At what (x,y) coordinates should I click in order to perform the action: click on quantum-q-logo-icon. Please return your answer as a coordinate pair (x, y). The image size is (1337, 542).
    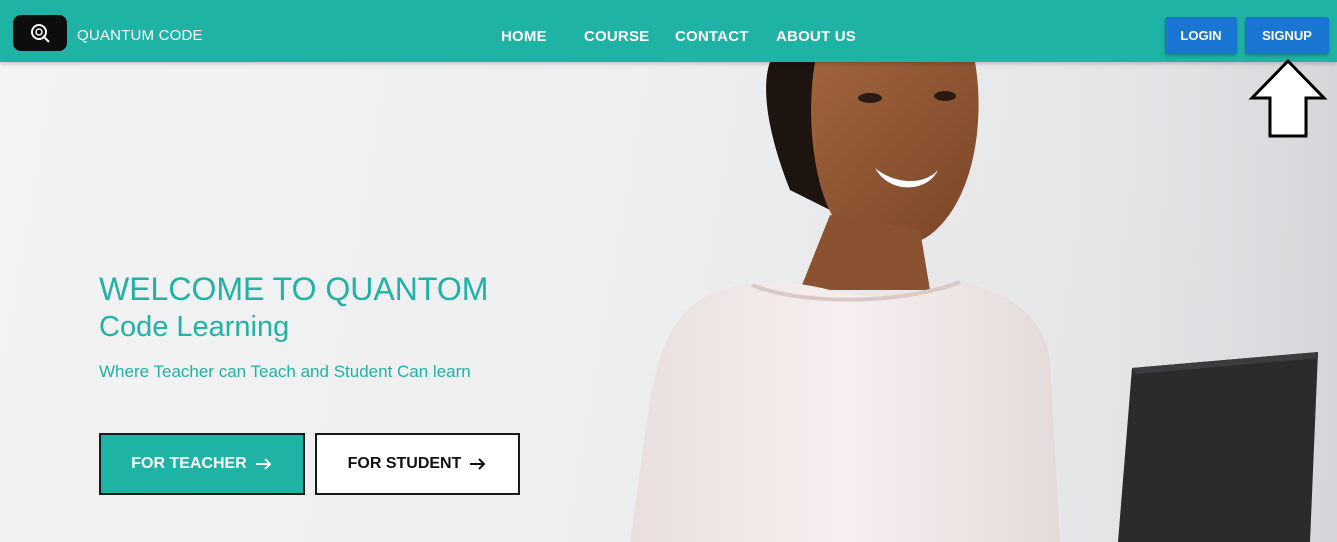
    Looking at the image, I should click on (40, 33).